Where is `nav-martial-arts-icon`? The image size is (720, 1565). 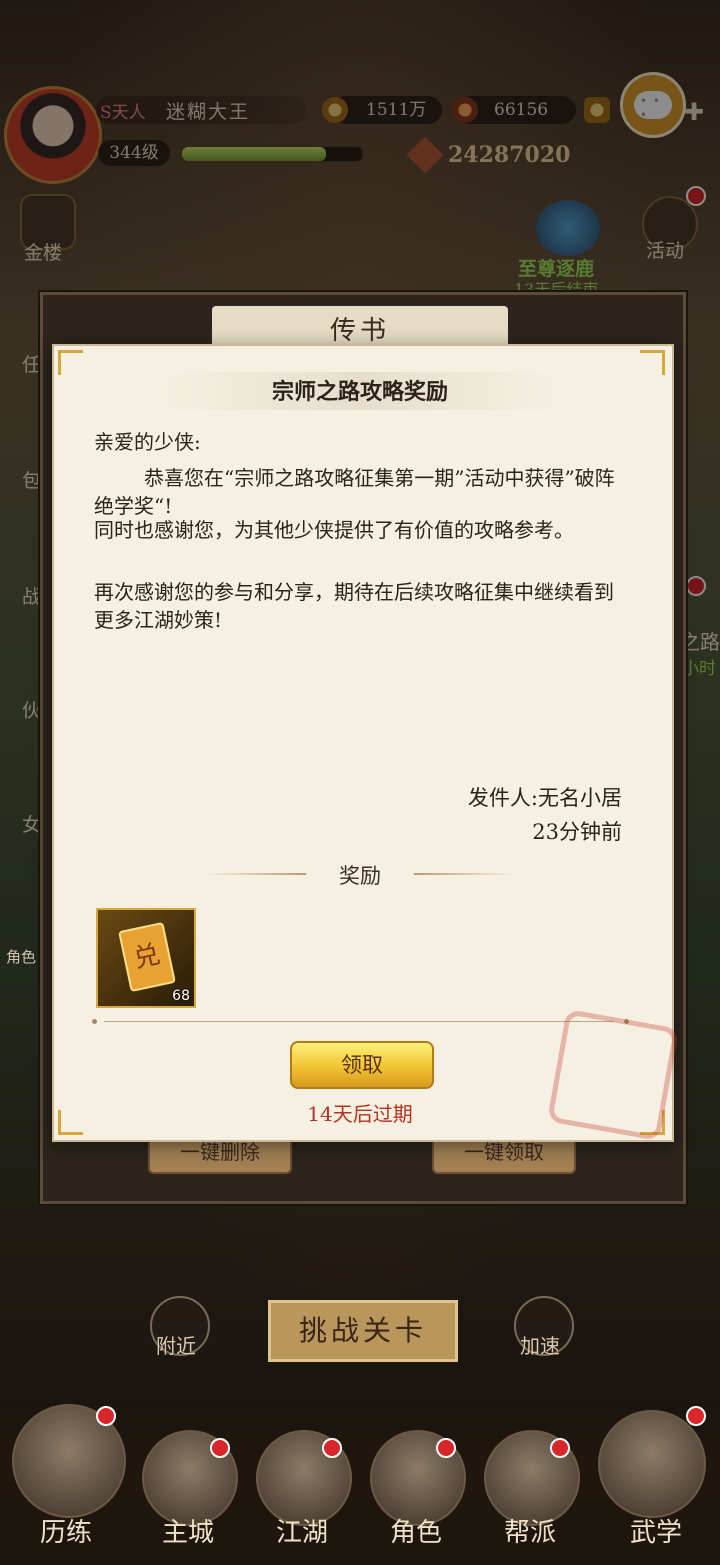 nav-martial-arts-icon is located at coordinates (652, 1464).